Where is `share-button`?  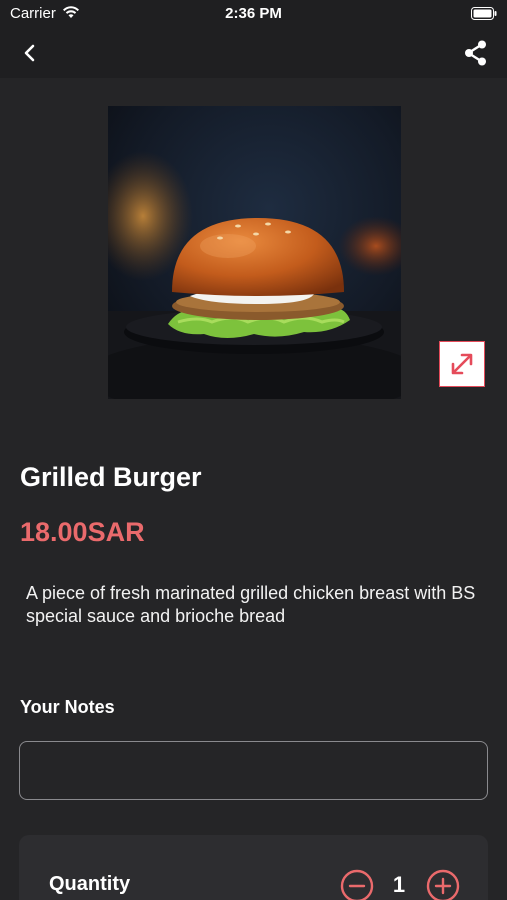 share-button is located at coordinates (476, 53).